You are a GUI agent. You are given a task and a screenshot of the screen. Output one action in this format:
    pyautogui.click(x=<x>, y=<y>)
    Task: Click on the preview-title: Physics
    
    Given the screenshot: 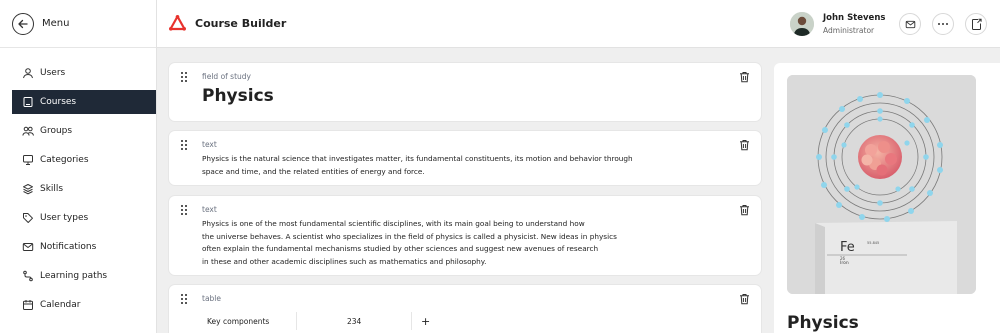 What is the action you would take?
    pyautogui.click(x=823, y=323)
    